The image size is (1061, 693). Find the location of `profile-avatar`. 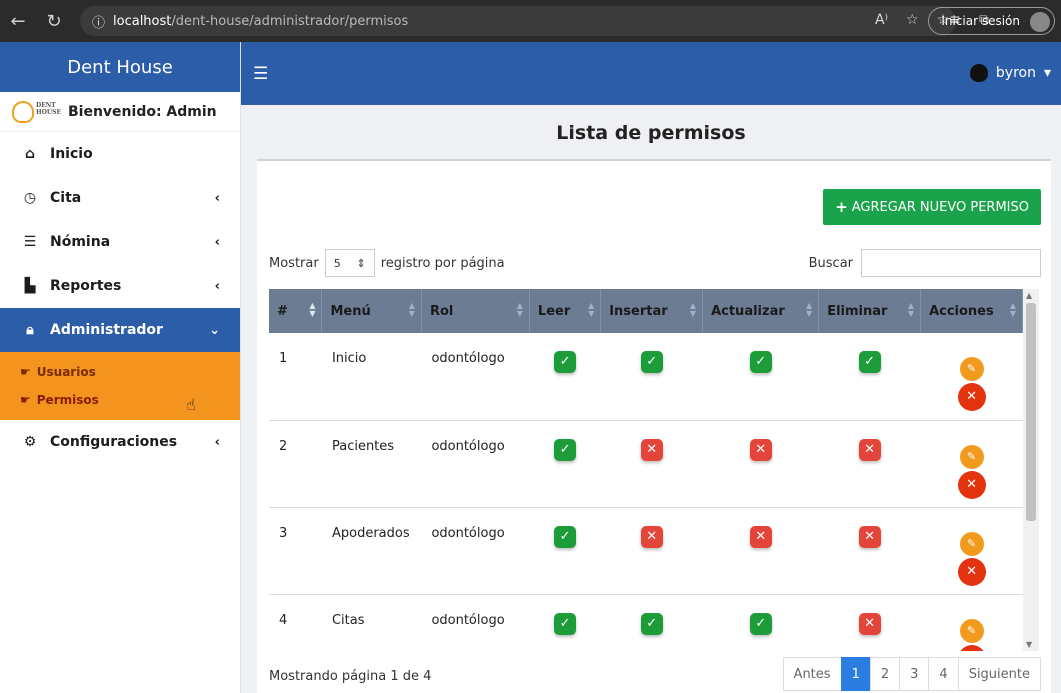

profile-avatar is located at coordinates (1040, 22).